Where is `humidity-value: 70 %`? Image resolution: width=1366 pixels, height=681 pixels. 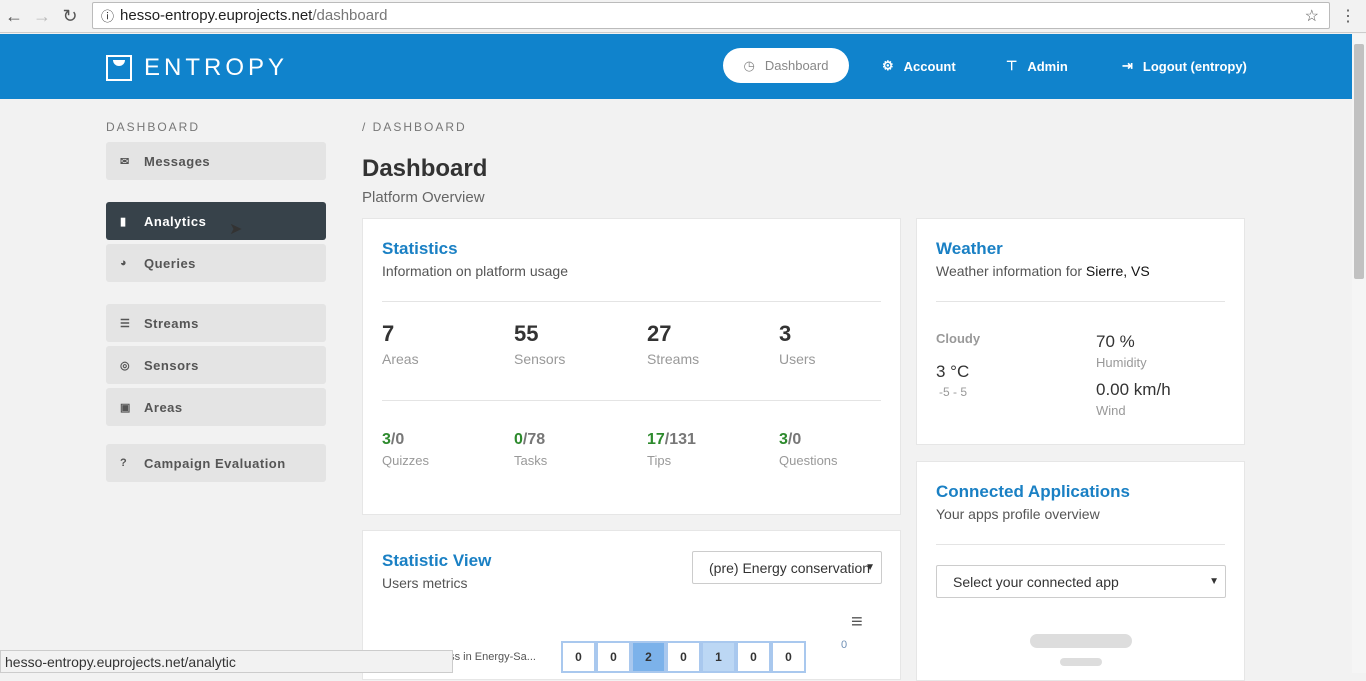 humidity-value: 70 % is located at coordinates (1115, 341).